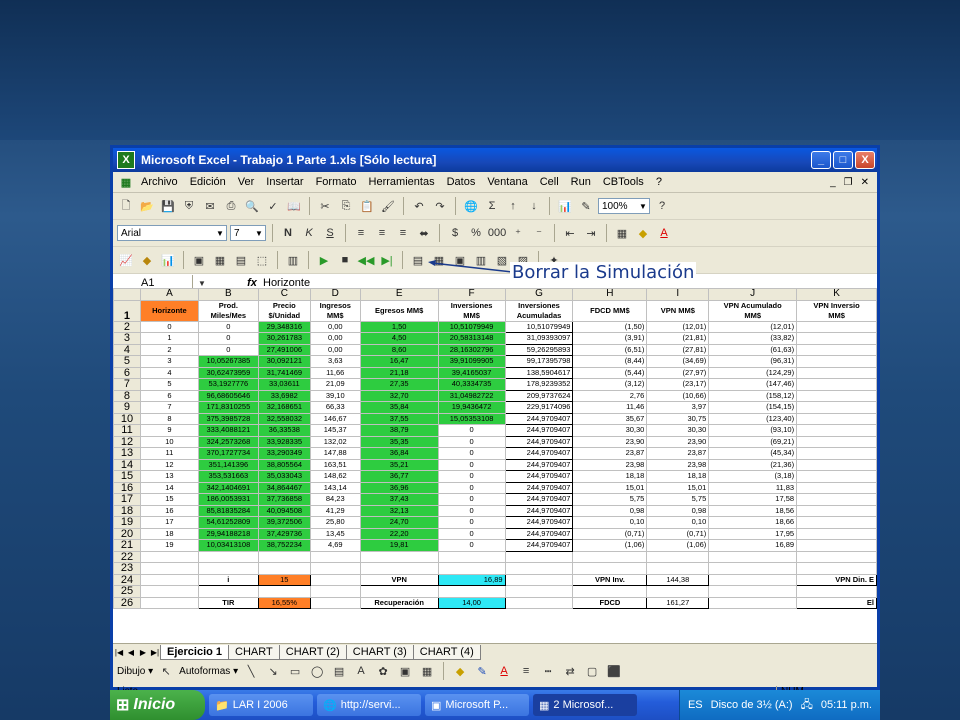 The width and height of the screenshot is (960, 720). I want to click on row-header: 6, so click(127, 372).